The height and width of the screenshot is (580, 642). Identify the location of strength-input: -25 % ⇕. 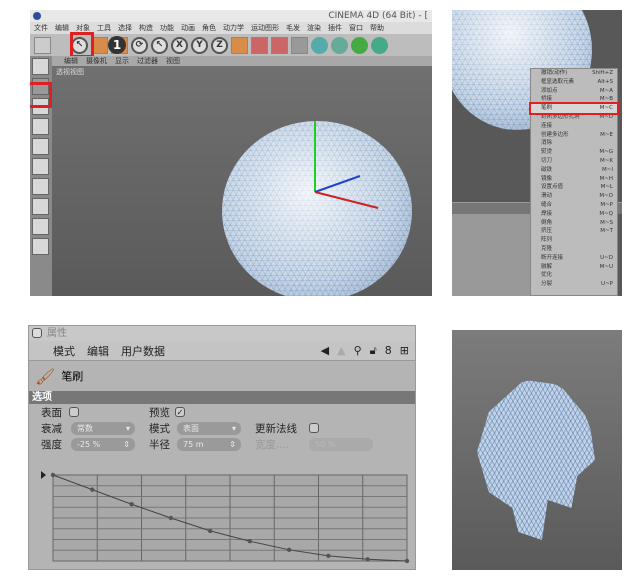
(103, 444).